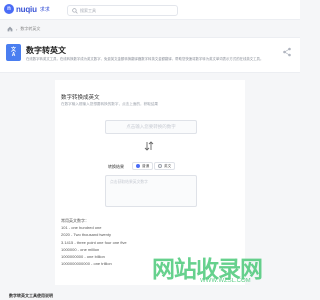 The image size is (320, 300). Describe the element at coordinates (207, 267) in the screenshot. I see `site-watermark: 网站收录网 WWW.WZSL.COM` at that location.